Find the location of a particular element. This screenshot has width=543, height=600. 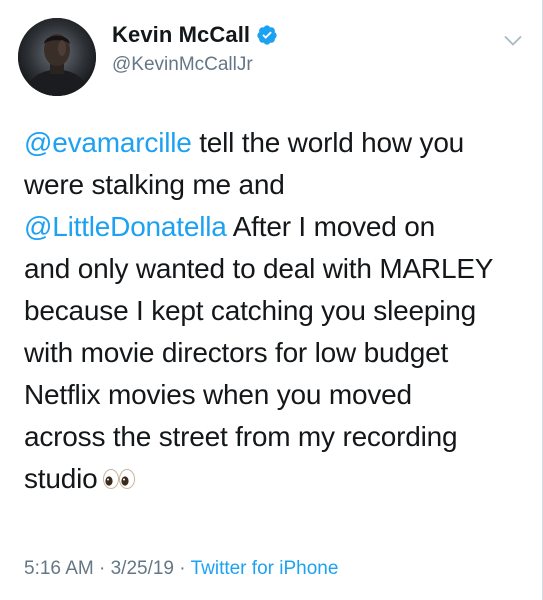

verified-badge-icon is located at coordinates (267, 35).